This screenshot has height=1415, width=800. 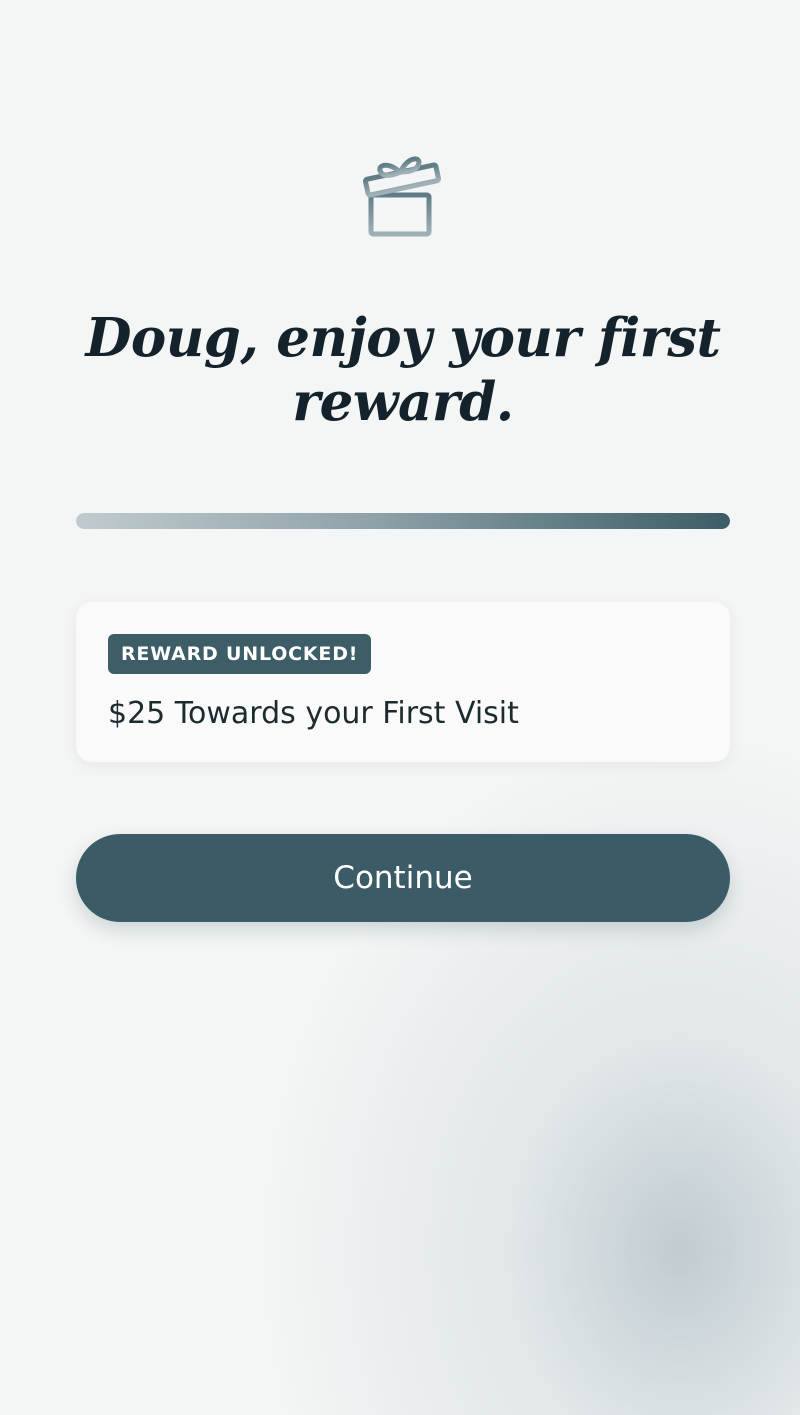 I want to click on progress-bar, so click(x=403, y=521).